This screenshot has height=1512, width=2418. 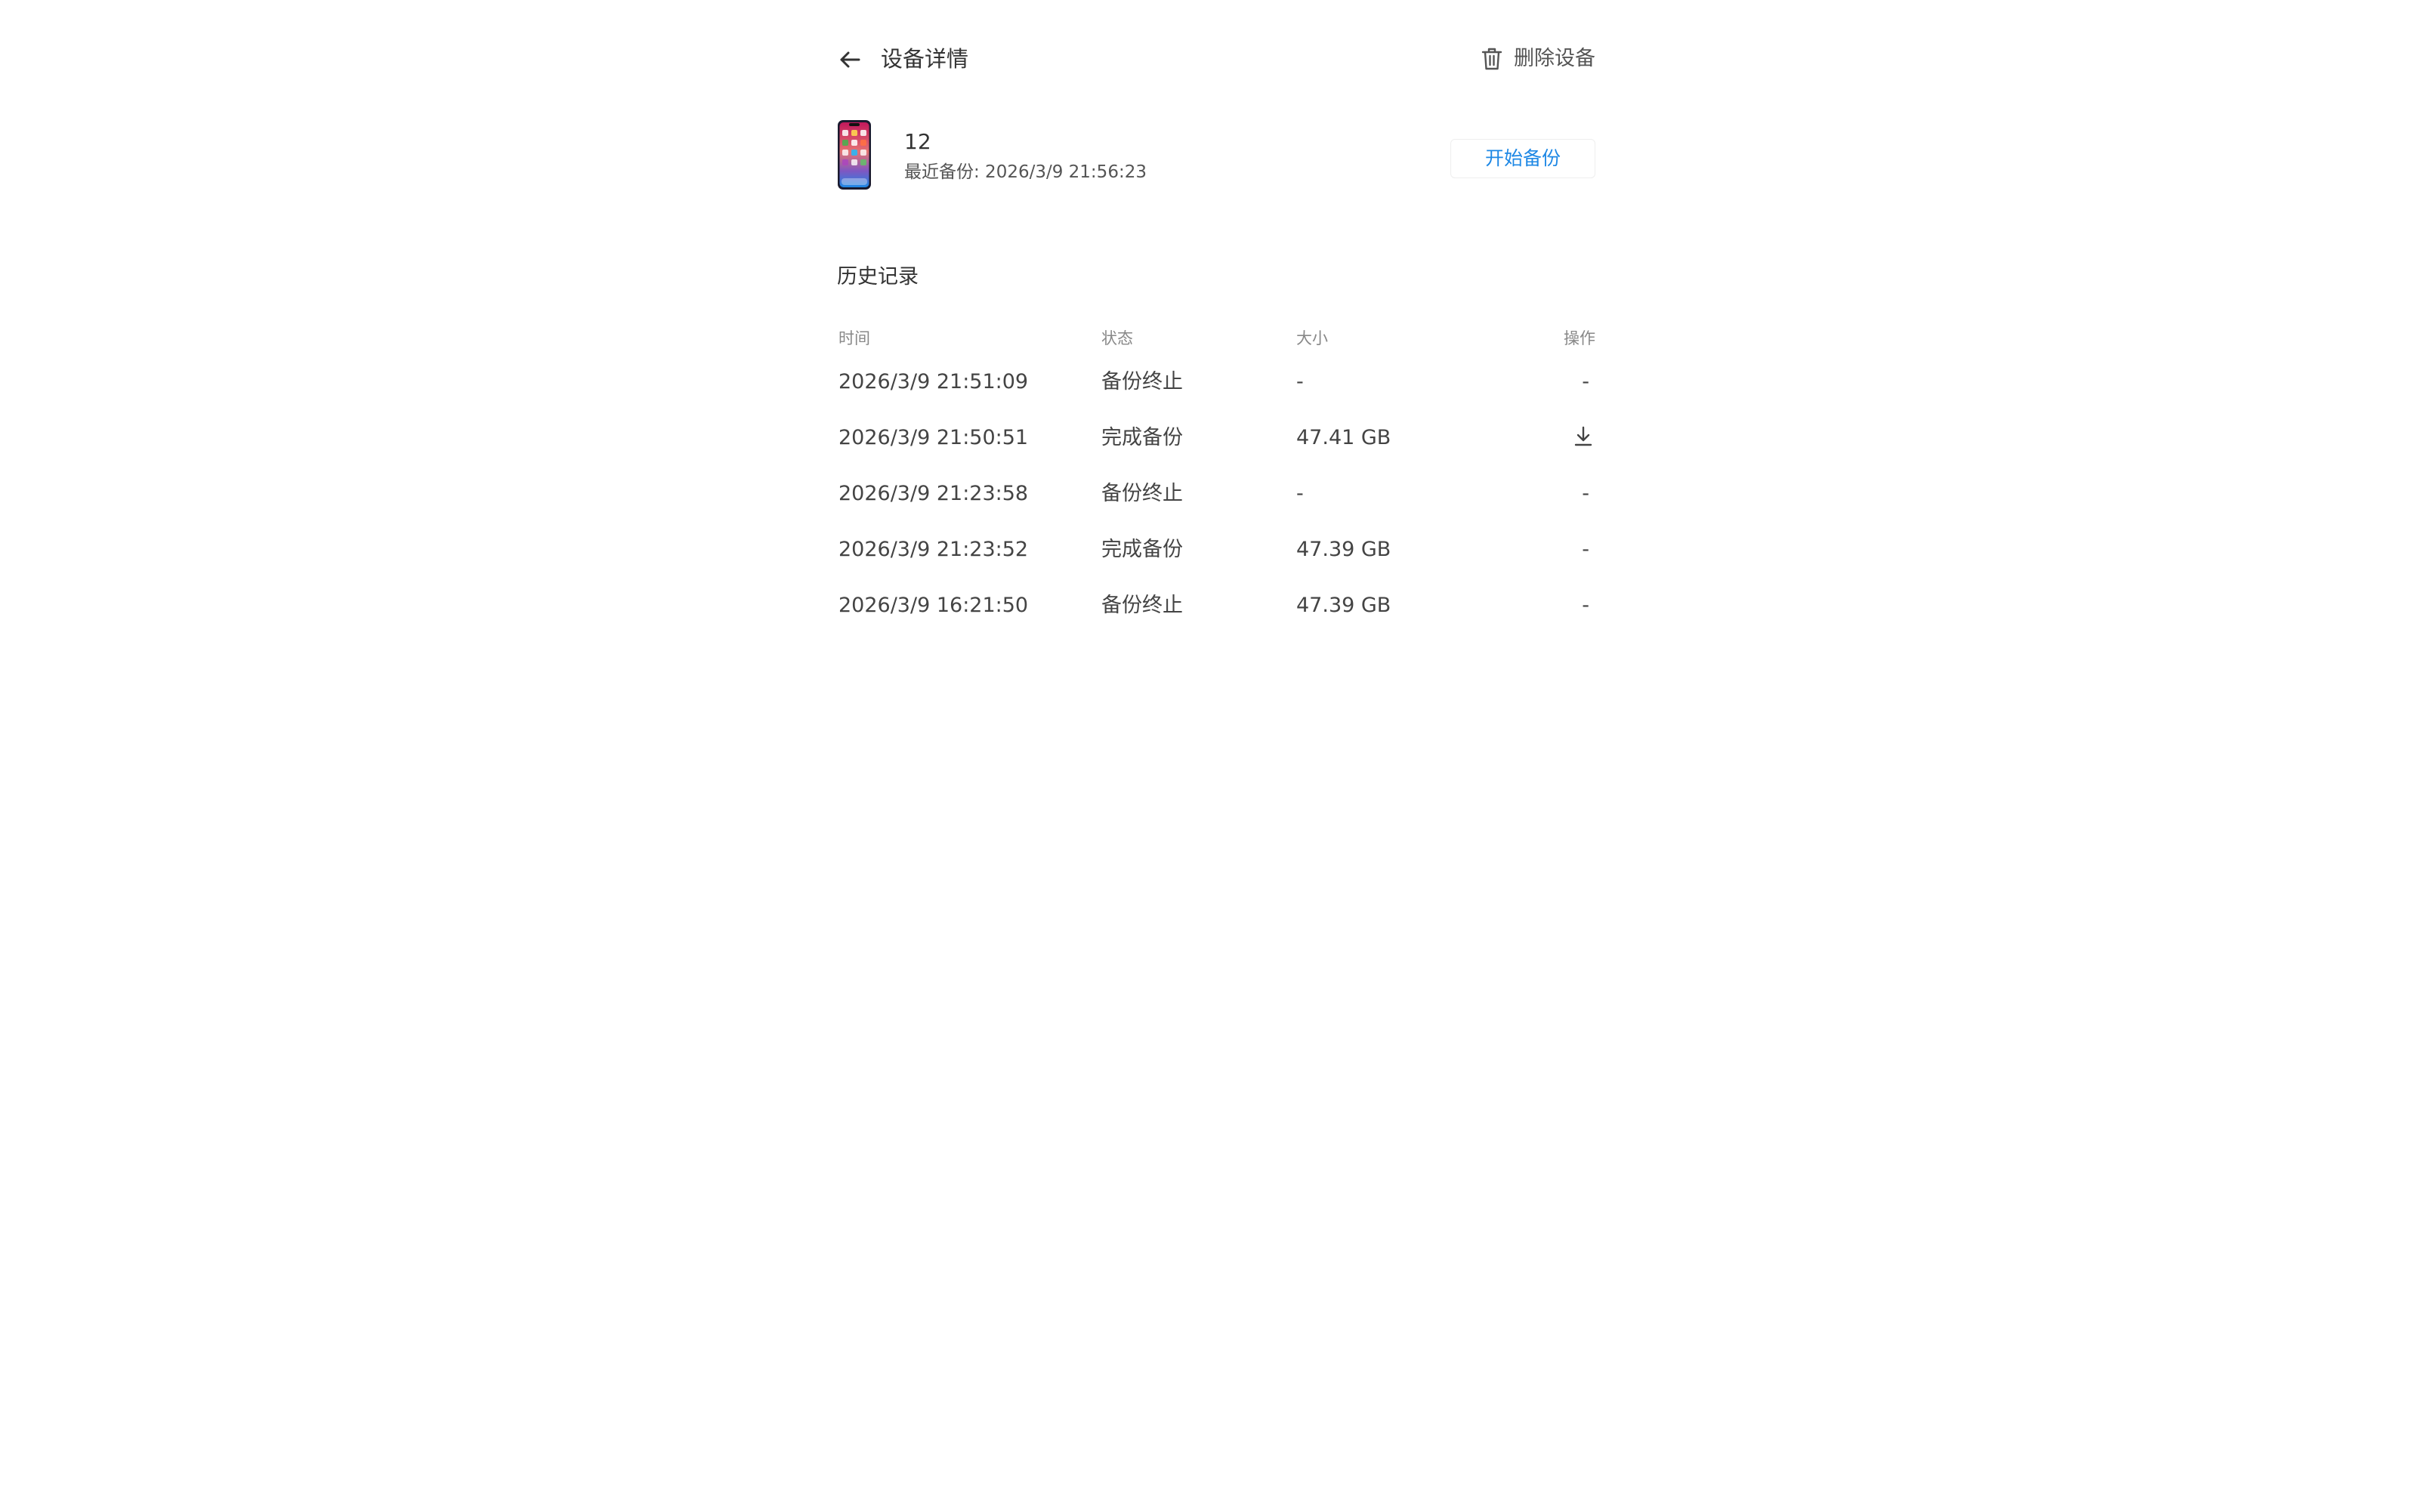 What do you see at coordinates (1216, 338) in the screenshot?
I see `table-header: 时间 状态 大小 操作` at bounding box center [1216, 338].